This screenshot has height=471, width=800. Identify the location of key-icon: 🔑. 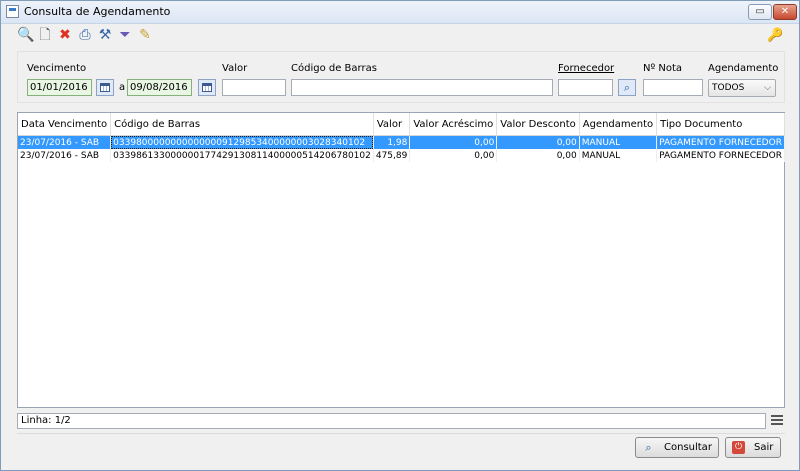
(775, 36).